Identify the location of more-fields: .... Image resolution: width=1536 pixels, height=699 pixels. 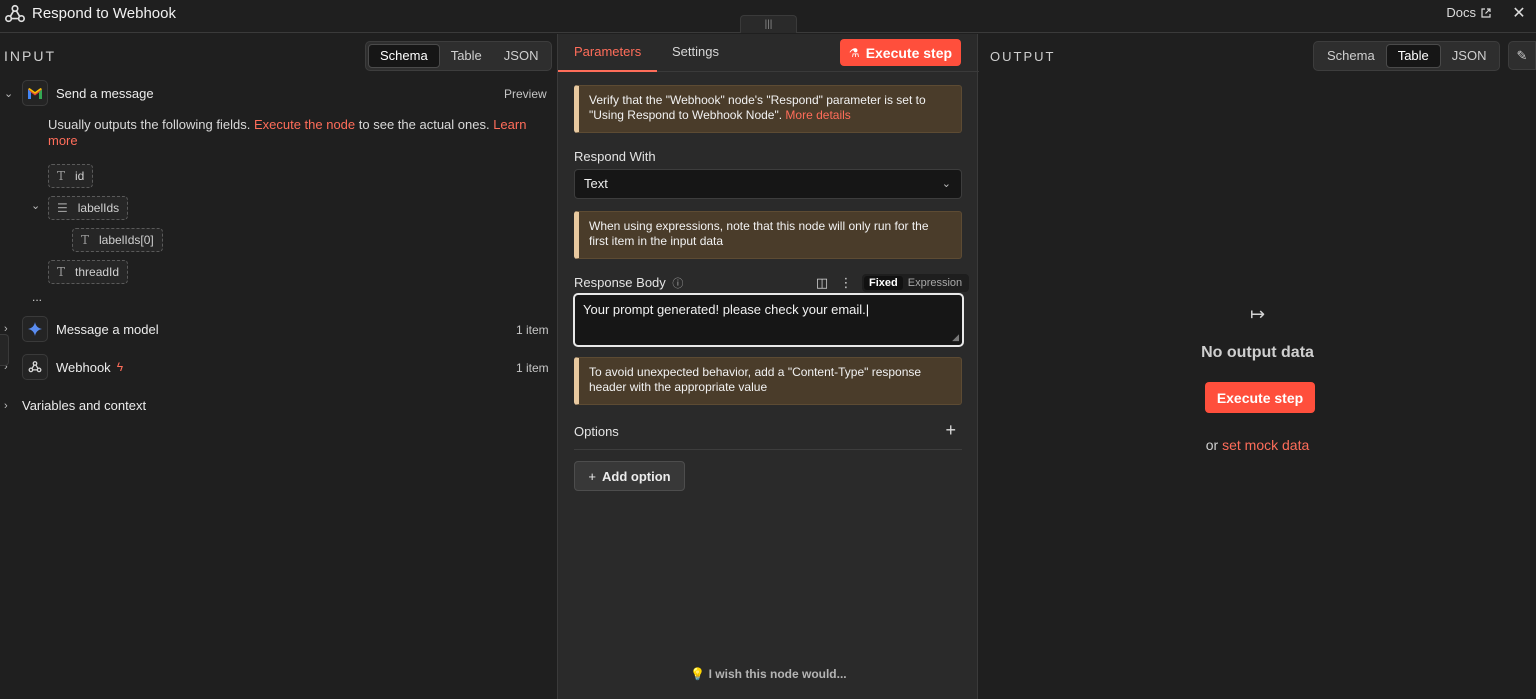
(37, 297).